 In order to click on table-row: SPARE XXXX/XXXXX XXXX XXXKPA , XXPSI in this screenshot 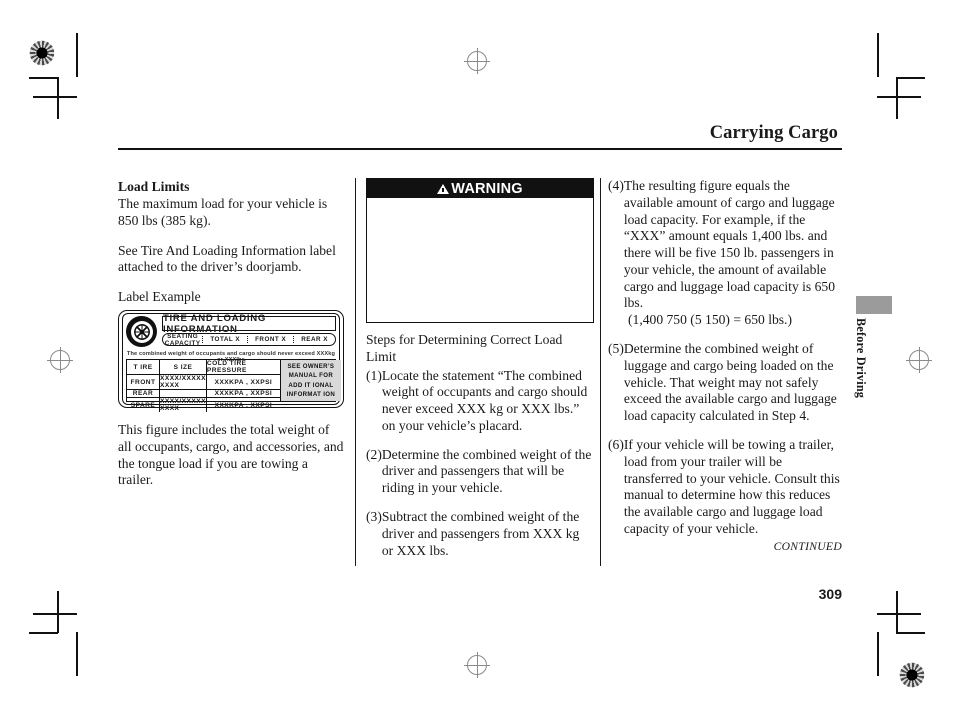, I will do `click(203, 405)`.